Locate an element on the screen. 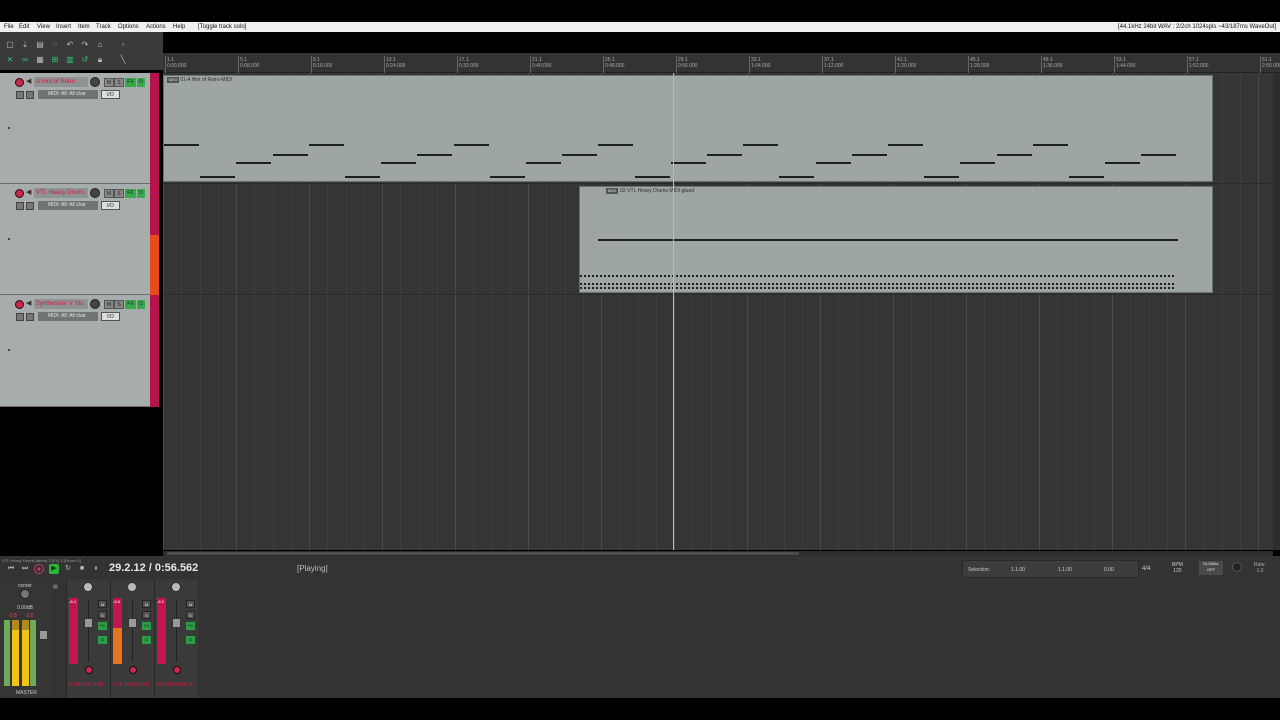 This screenshot has width=1280, height=720. track-lane: MIDI 02-VTL Heavy Drums-MIDI-glued is located at coordinates (718, 239).